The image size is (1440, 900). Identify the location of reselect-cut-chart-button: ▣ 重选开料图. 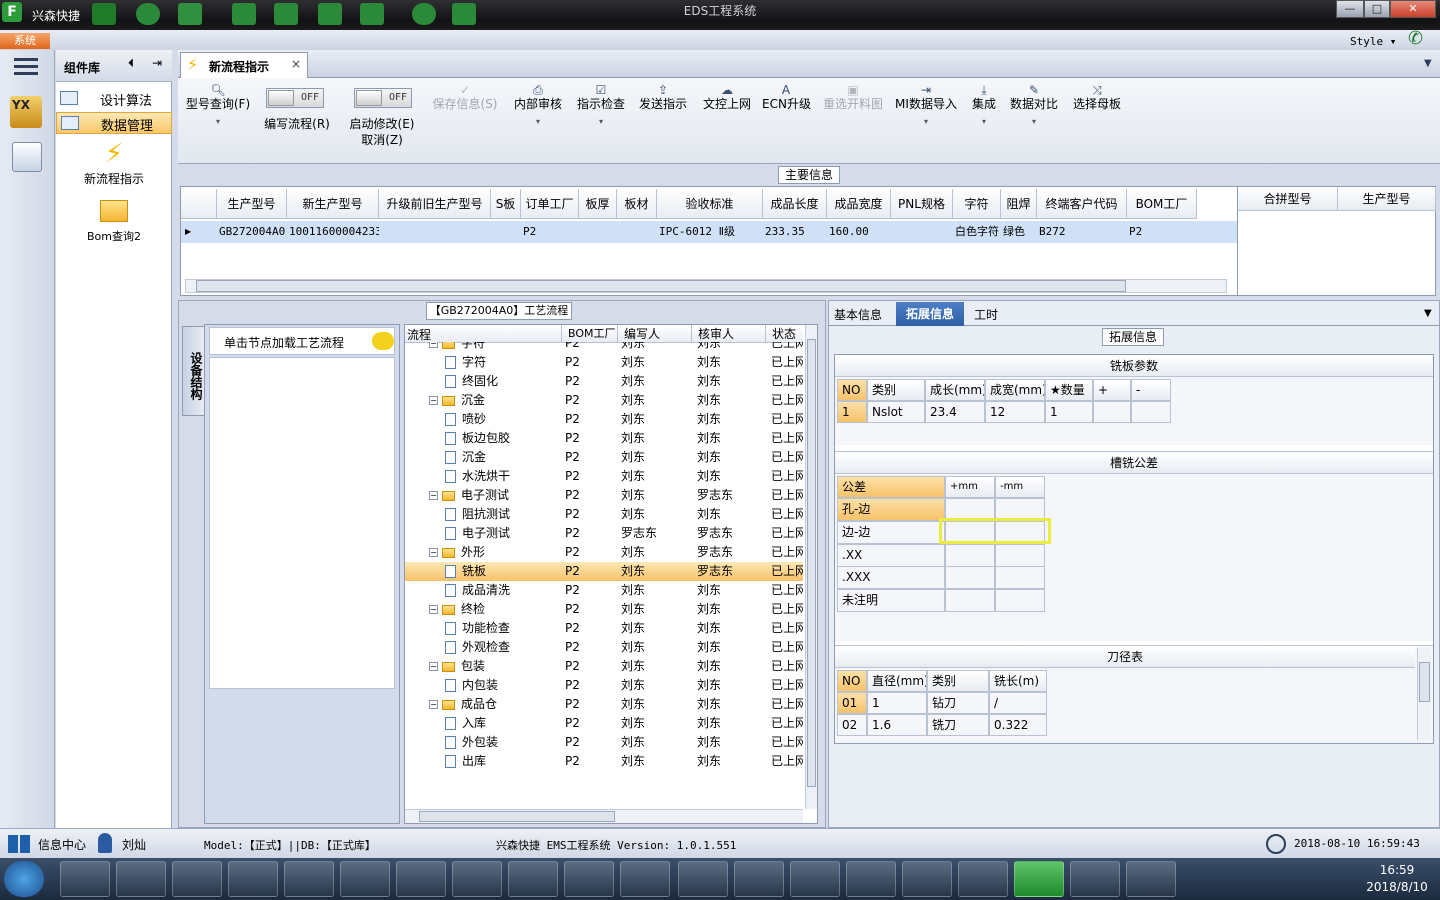
(853, 97).